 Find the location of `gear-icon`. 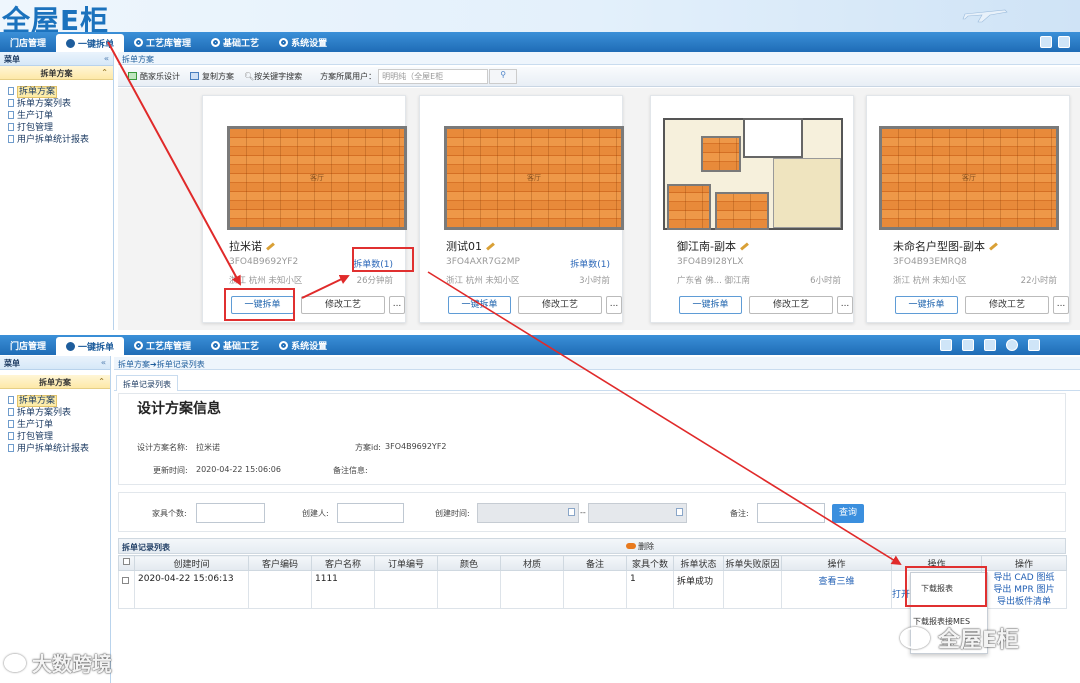

gear-icon is located at coordinates (1012, 345).